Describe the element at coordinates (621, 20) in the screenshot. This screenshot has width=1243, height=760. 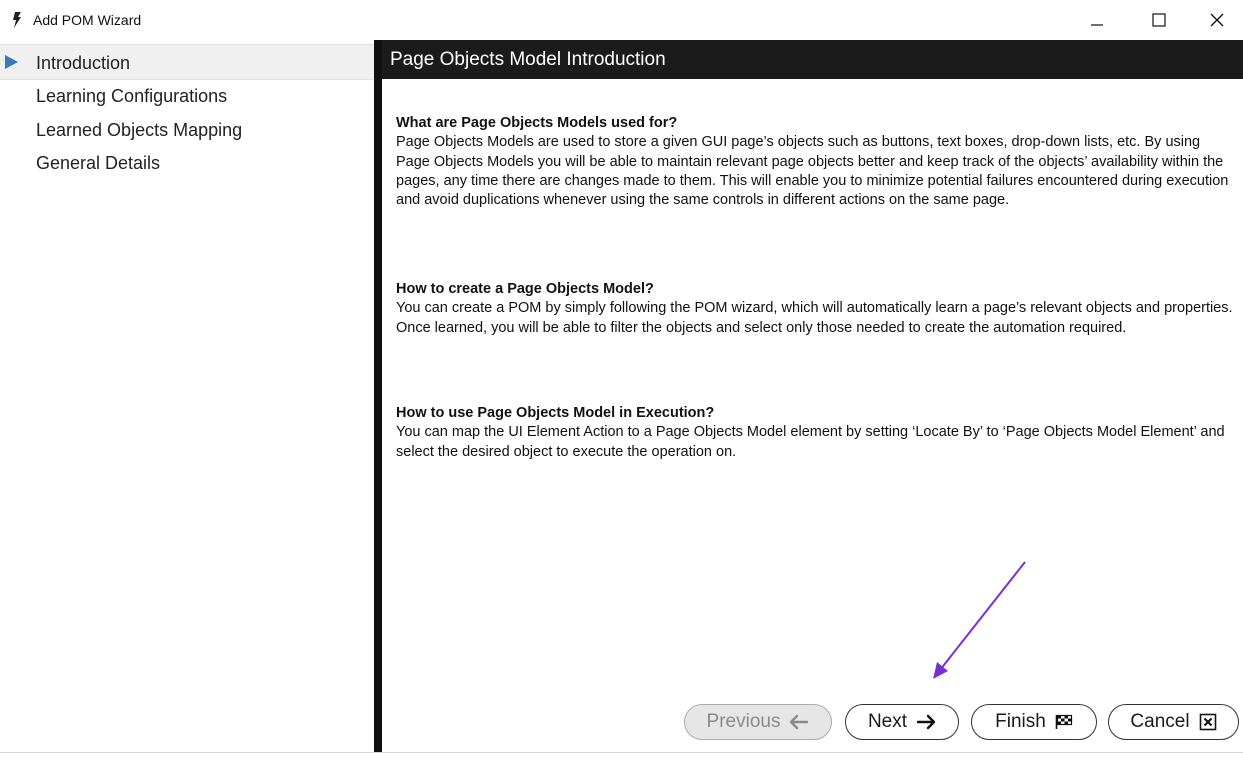
I see `title-bar: Add POM Wizard` at that location.